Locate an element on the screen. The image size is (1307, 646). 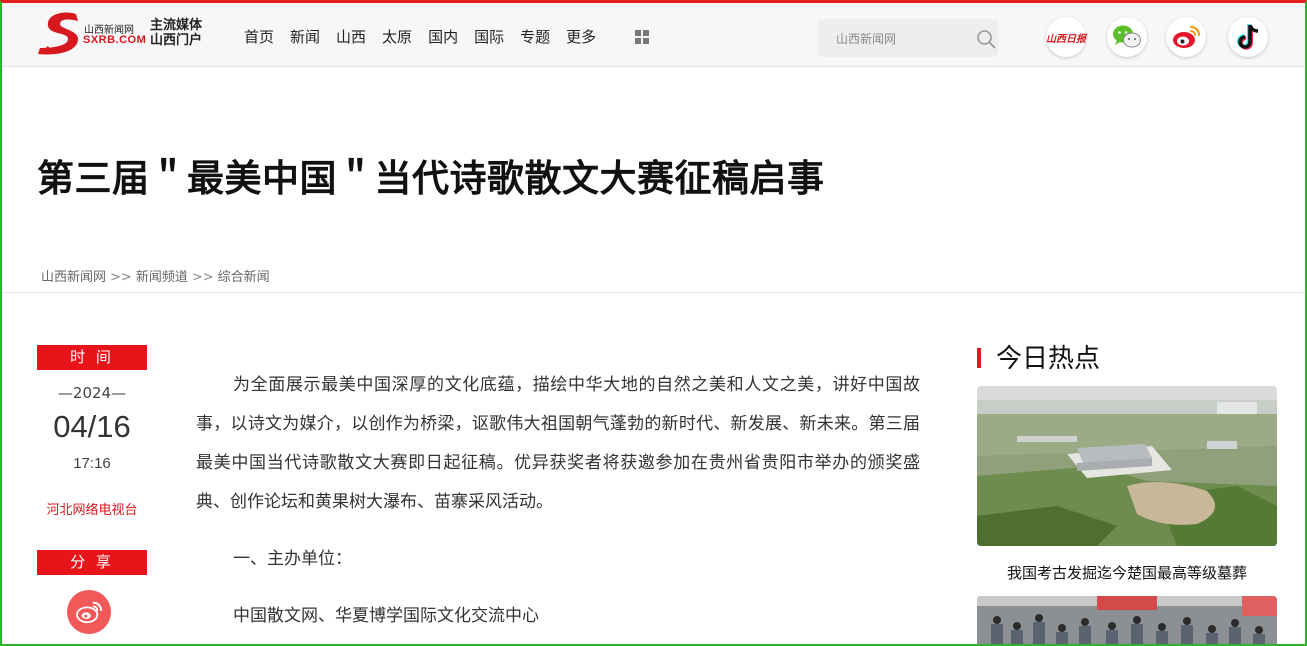
time-label: 时 间 is located at coordinates (92, 357).